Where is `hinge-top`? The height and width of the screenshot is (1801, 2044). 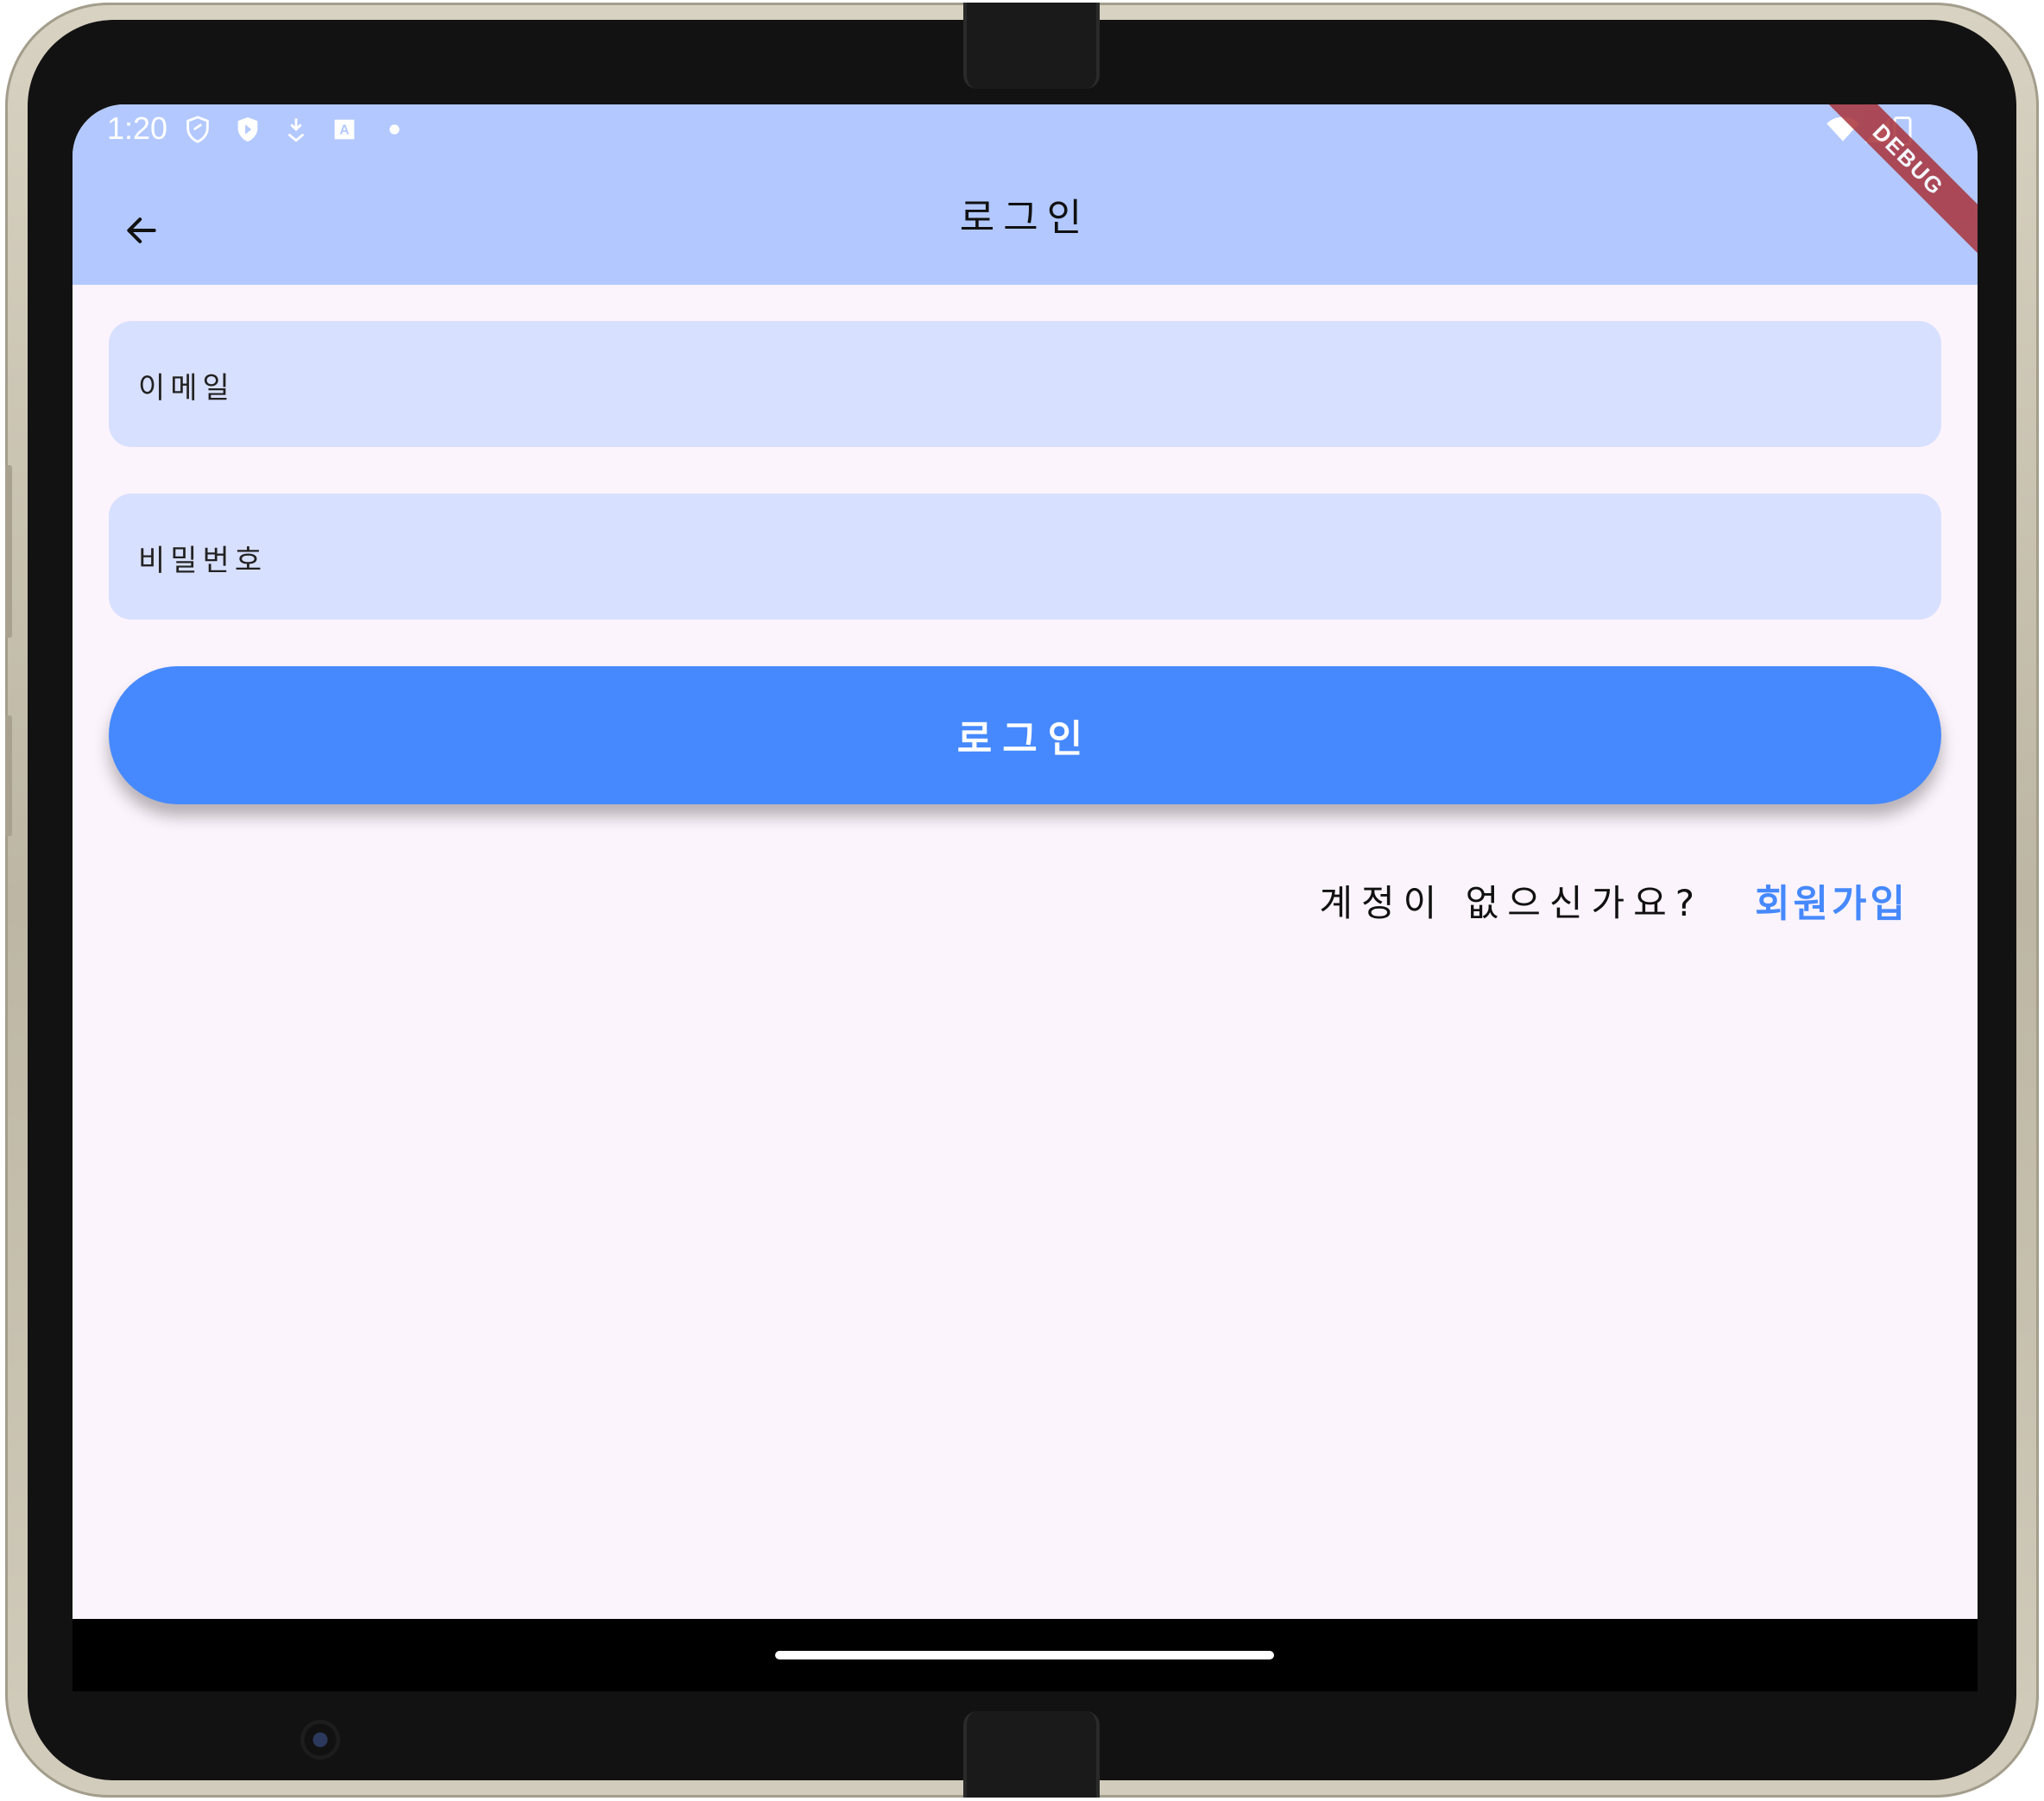 hinge-top is located at coordinates (1031, 46).